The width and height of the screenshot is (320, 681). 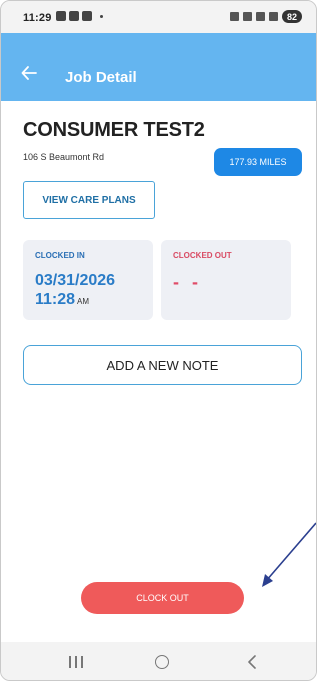 What do you see at coordinates (162, 662) in the screenshot?
I see `home-icon` at bounding box center [162, 662].